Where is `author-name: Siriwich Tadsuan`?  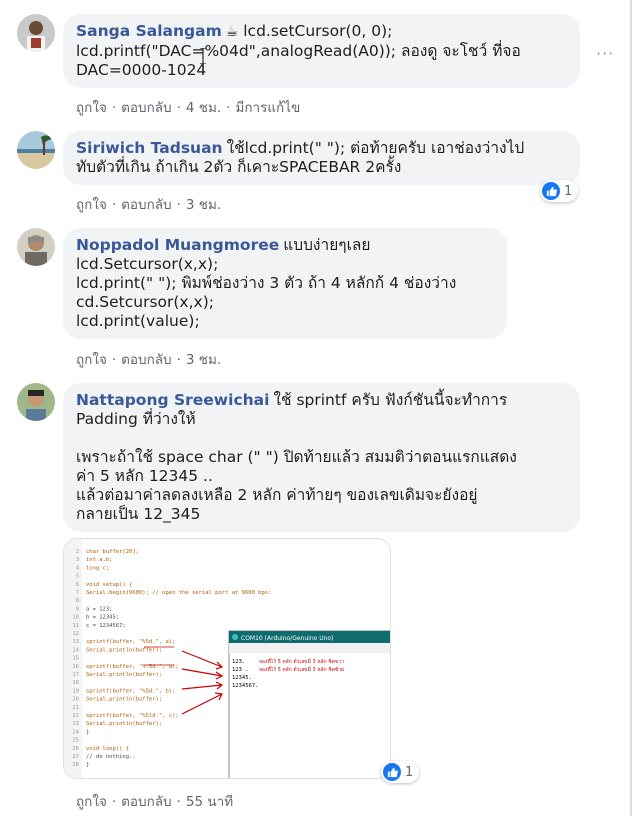 author-name: Siriwich Tadsuan is located at coordinates (149, 148).